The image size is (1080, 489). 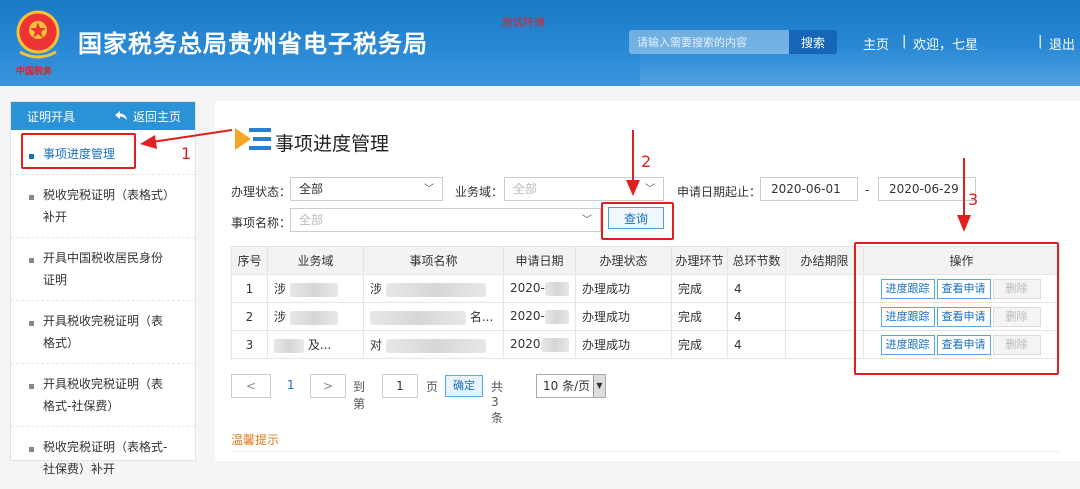 I want to click on annotation-number: 3, so click(x=973, y=199).